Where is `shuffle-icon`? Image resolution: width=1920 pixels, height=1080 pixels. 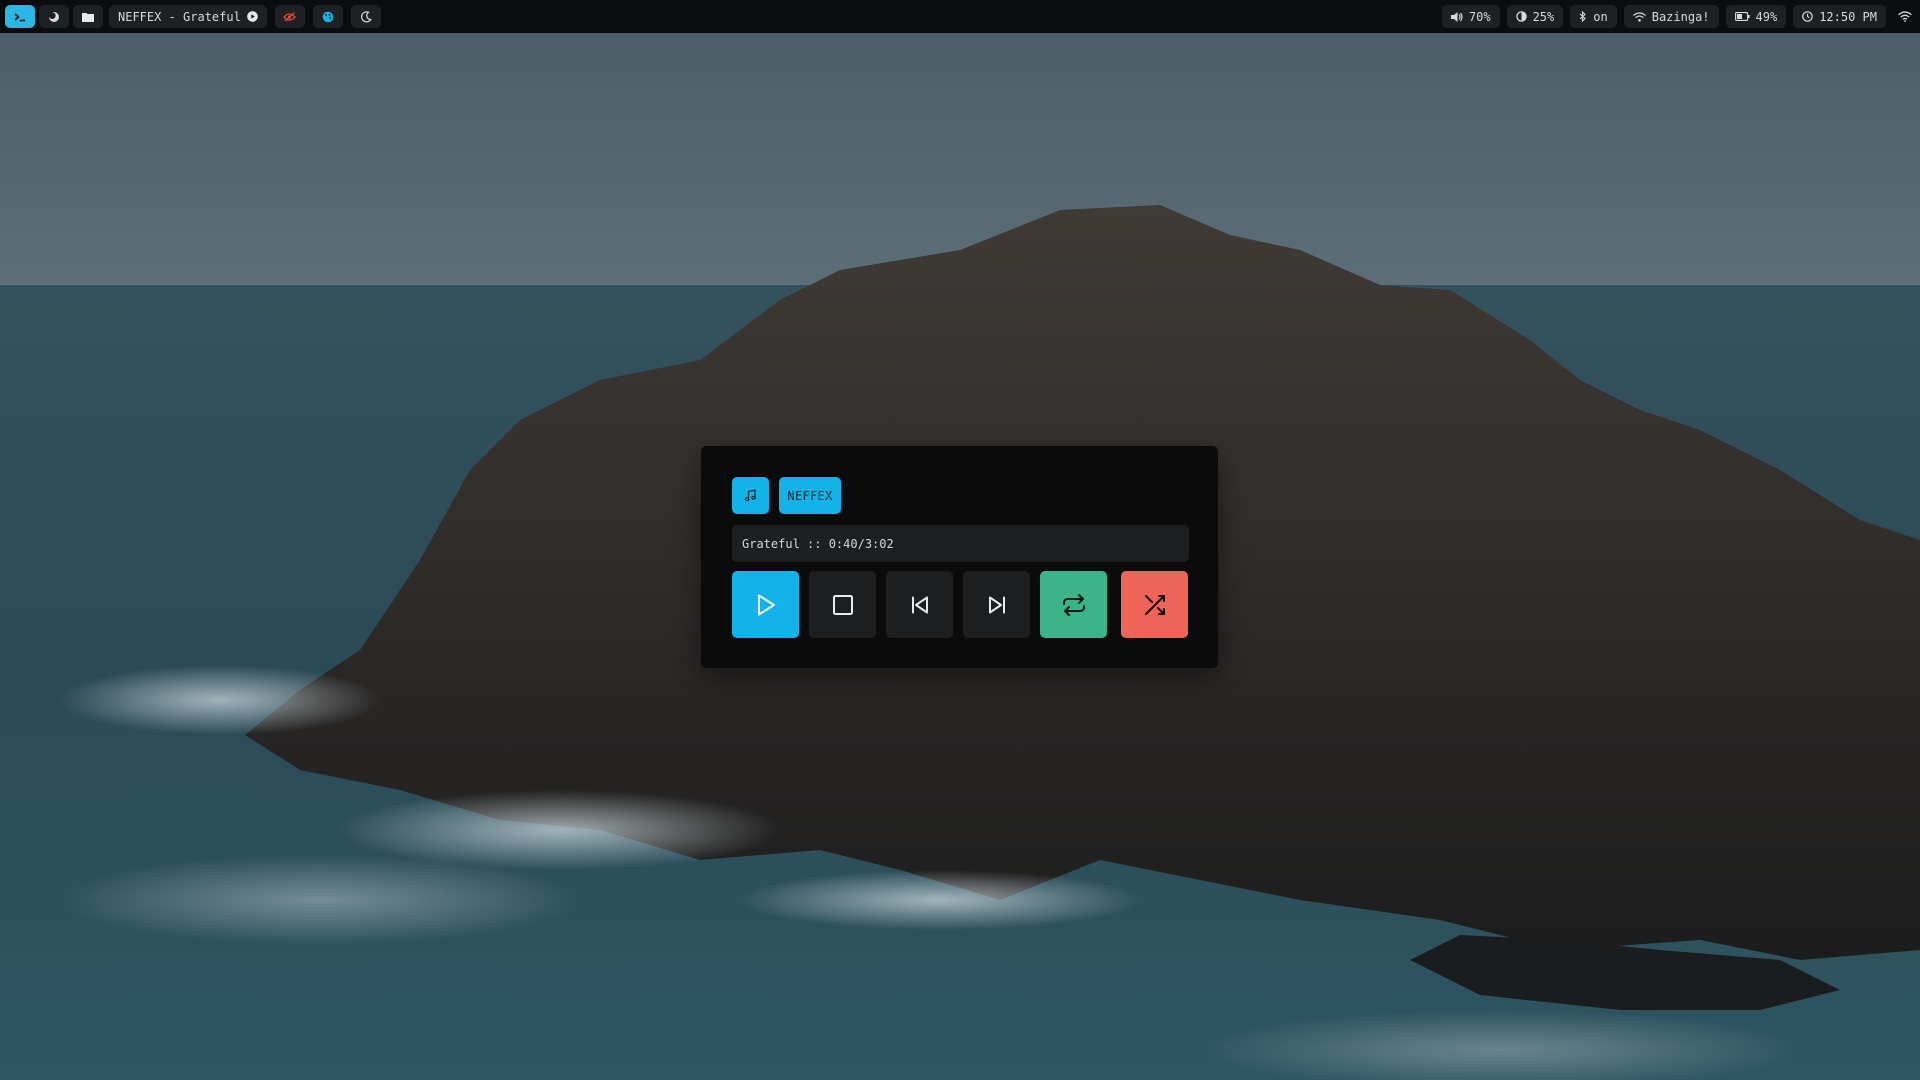
shuffle-icon is located at coordinates (1154, 604).